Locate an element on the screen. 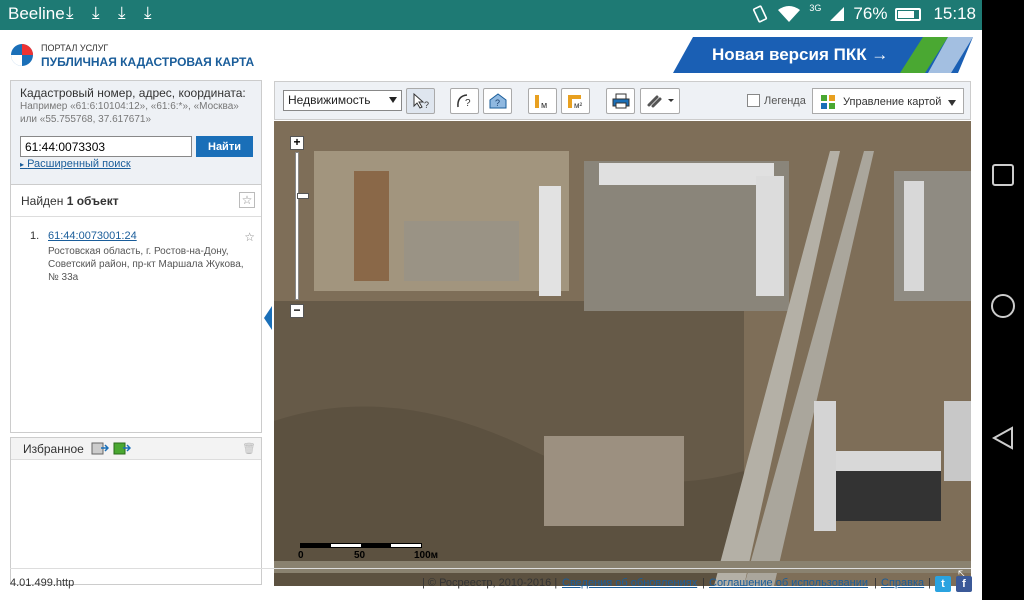 The height and width of the screenshot is (600, 1024). map-control-label: Управление картой is located at coordinates (892, 102).